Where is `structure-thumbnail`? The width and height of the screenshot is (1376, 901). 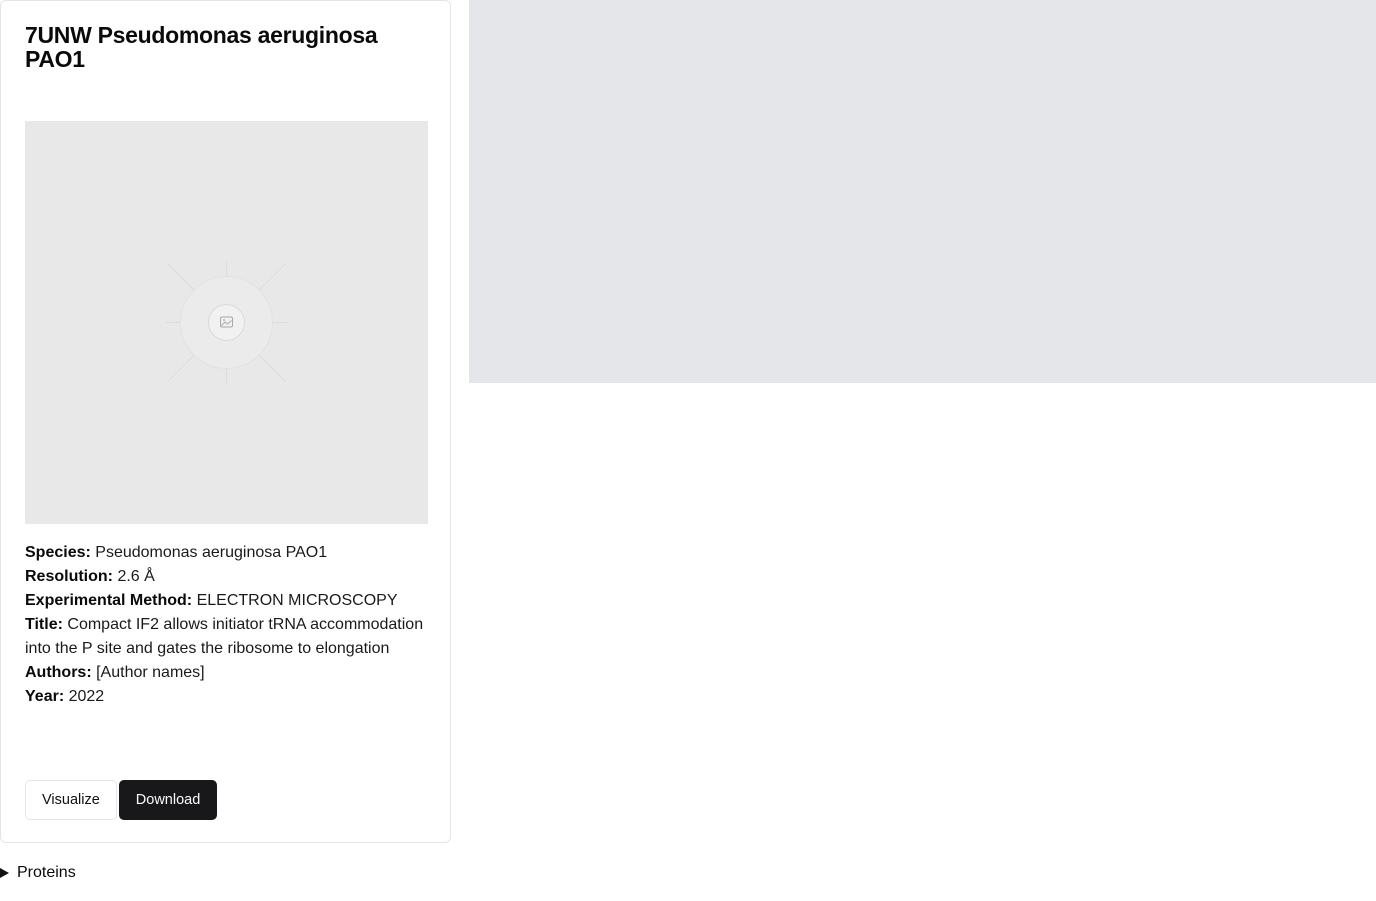
structure-thumbnail is located at coordinates (226, 322).